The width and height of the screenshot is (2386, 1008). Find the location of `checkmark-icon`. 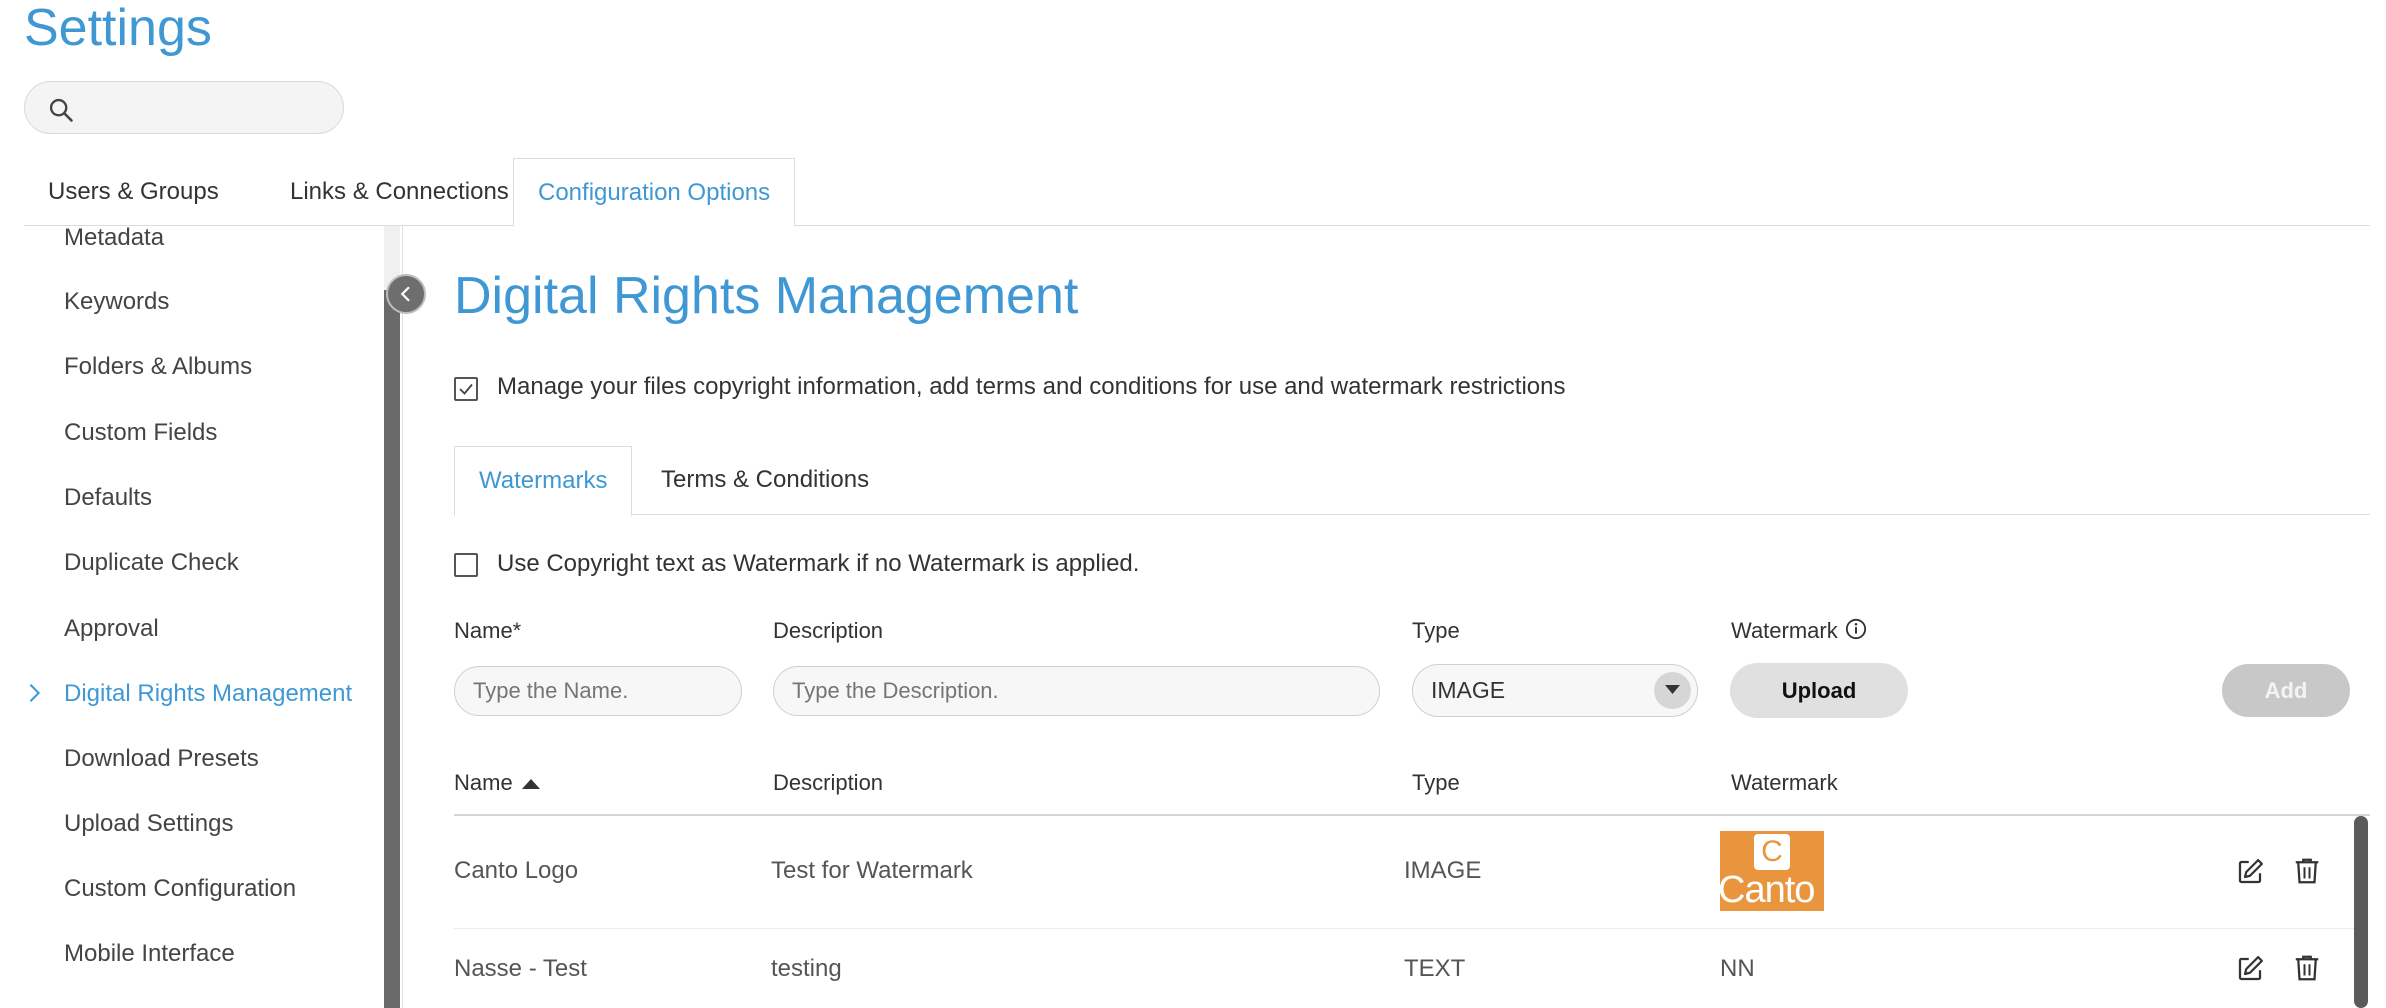

checkmark-icon is located at coordinates (466, 389).